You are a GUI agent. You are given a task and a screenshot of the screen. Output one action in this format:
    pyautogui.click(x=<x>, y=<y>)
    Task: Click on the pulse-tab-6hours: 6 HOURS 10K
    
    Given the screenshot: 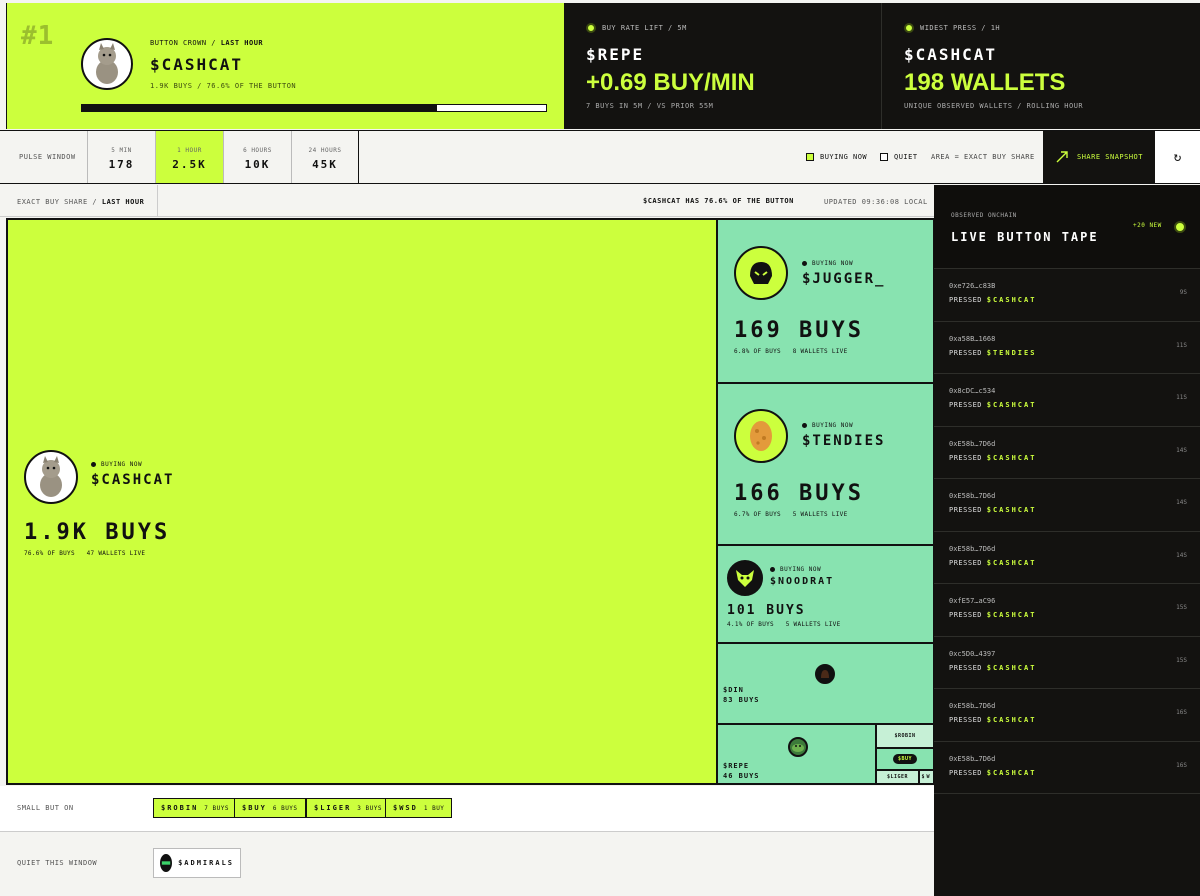 What is the action you would take?
    pyautogui.click(x=257, y=157)
    